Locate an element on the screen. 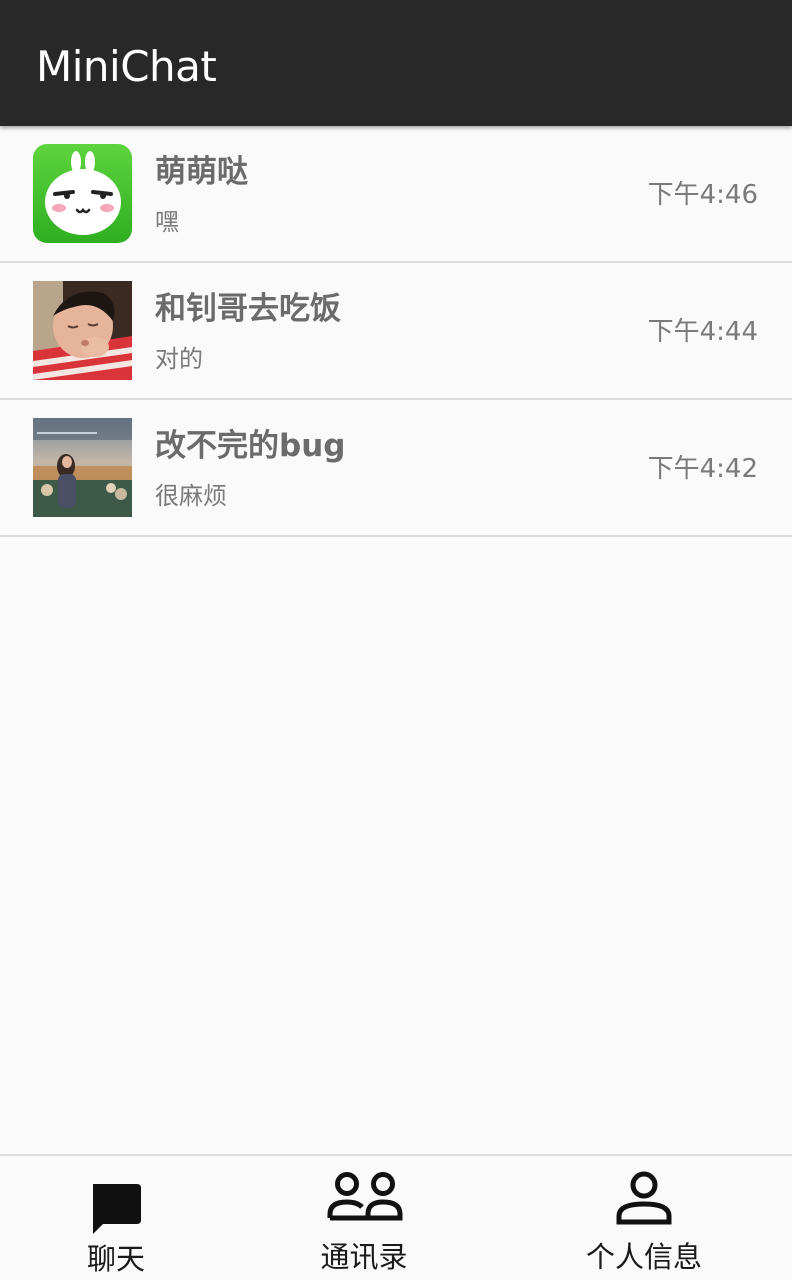 This screenshot has width=792, height=1280. chat-name: 萌萌哒 is located at coordinates (201, 172).